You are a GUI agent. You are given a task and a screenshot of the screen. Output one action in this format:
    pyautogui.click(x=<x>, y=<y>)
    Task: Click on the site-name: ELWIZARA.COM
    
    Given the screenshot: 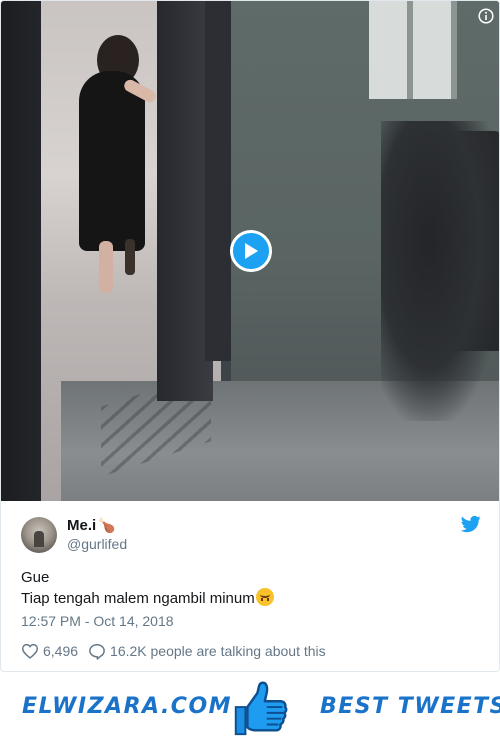 What is the action you would take?
    pyautogui.click(x=127, y=706)
    